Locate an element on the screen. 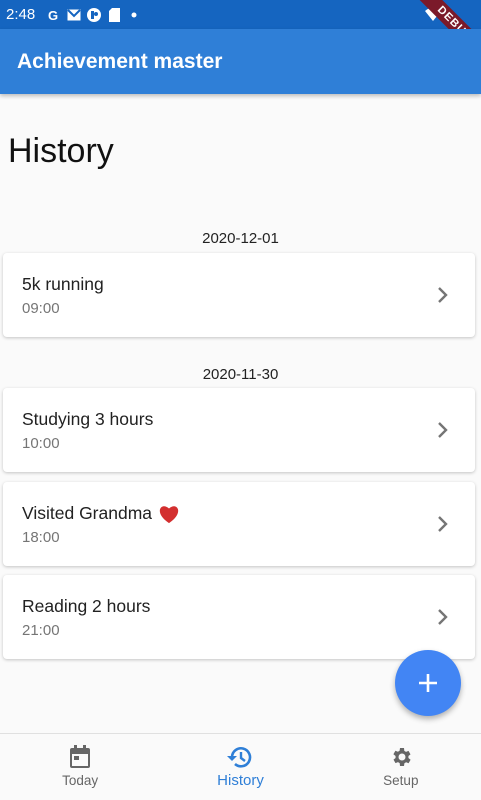  card-title-text: 5k running is located at coordinates (63, 284).